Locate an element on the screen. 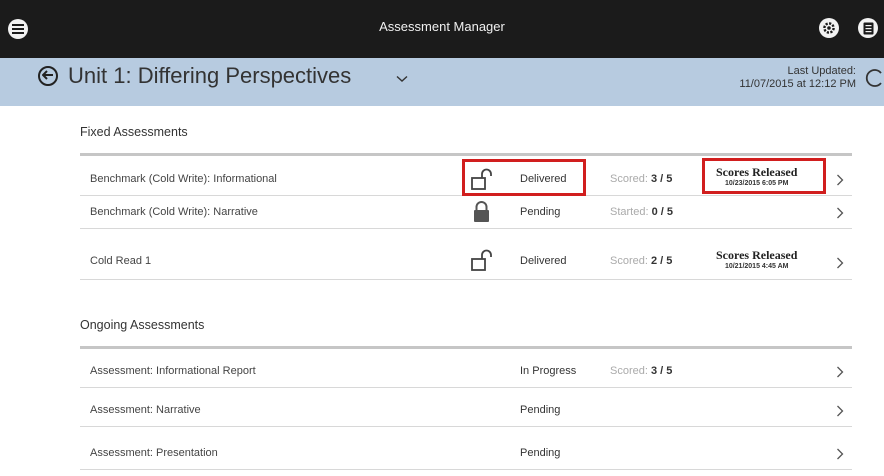 Image resolution: width=884 pixels, height=476 pixels. last-updated: Last Updated: 11/07/2015 at 12:12 PM is located at coordinates (797, 78).